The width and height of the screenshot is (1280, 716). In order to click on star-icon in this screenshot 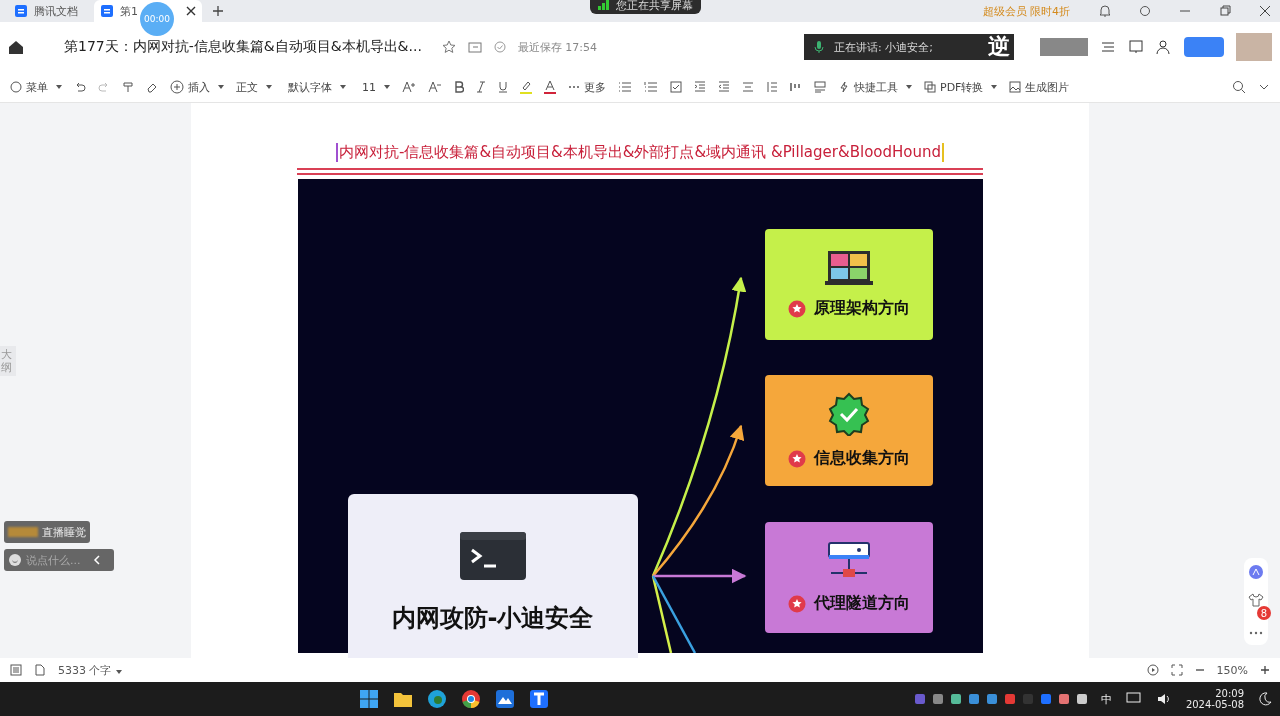, I will do `click(448, 47)`.